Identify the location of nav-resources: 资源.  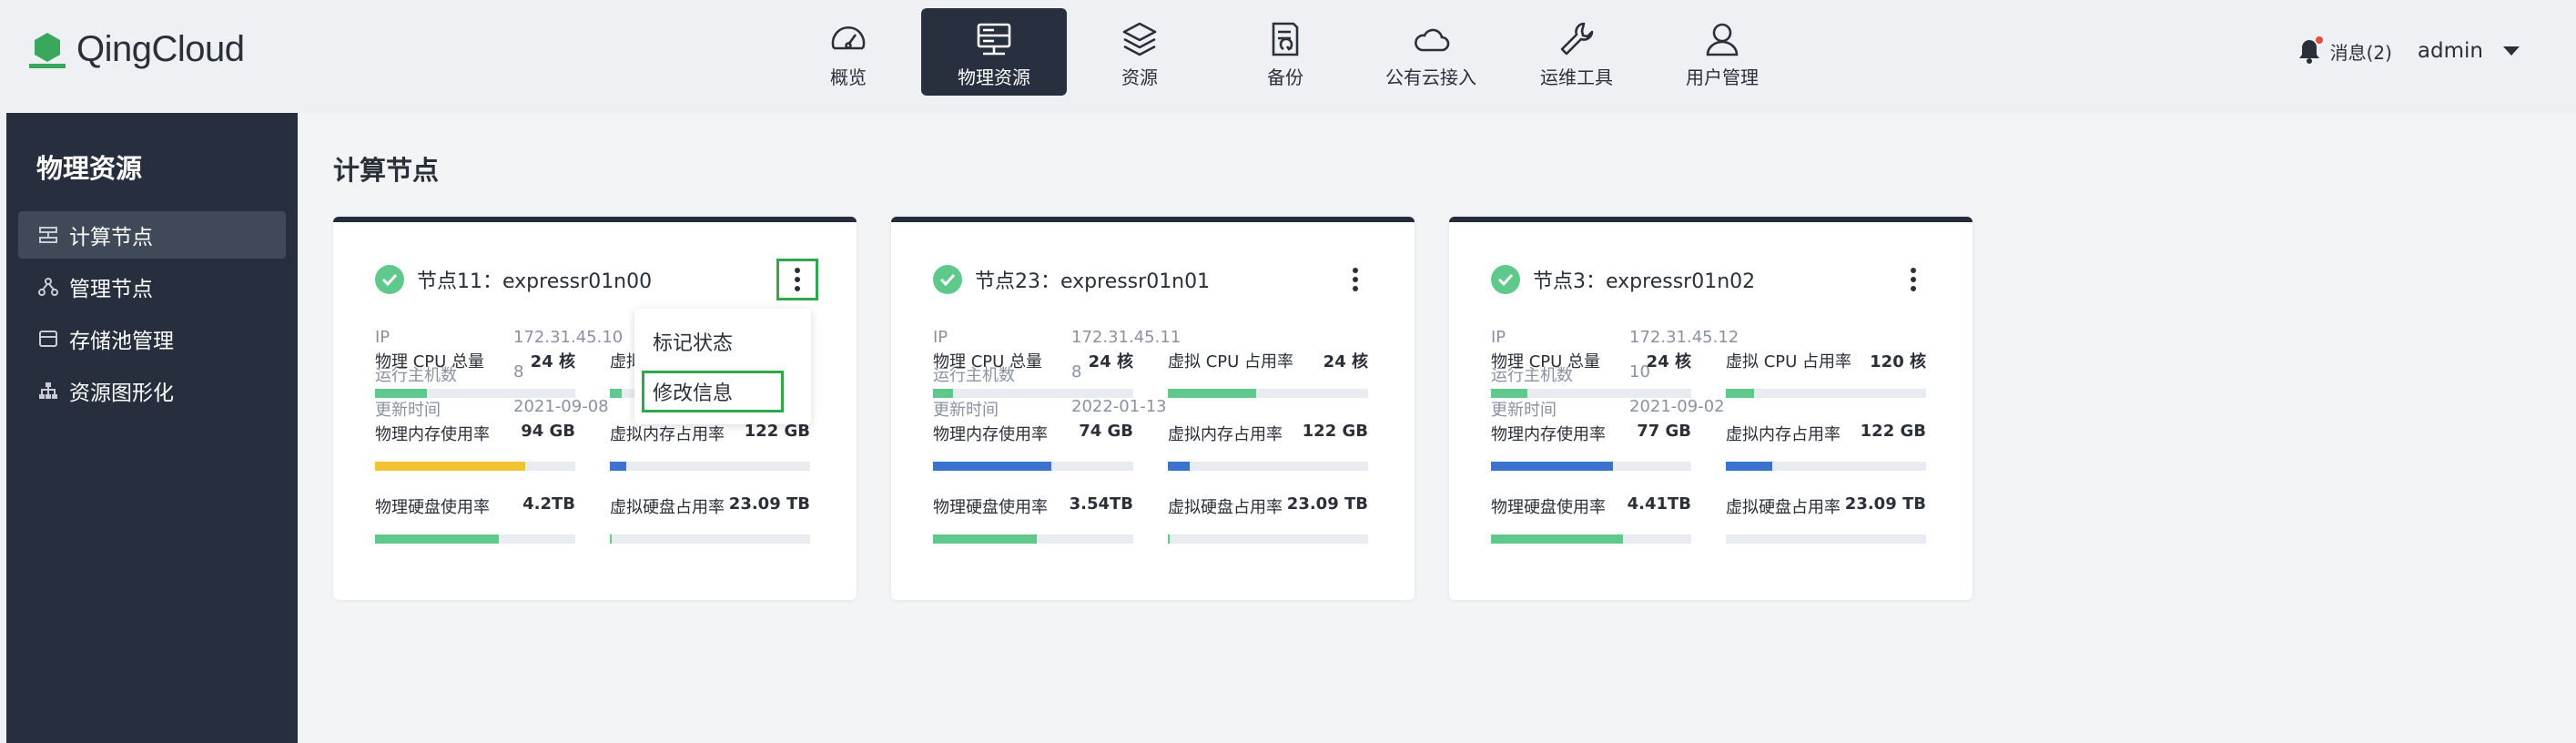
(1139, 52).